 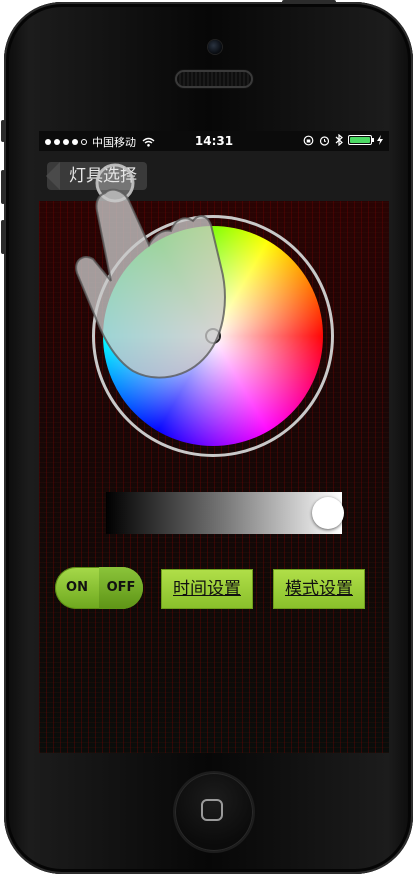 I want to click on toggle-on-label: ON, so click(x=77, y=587).